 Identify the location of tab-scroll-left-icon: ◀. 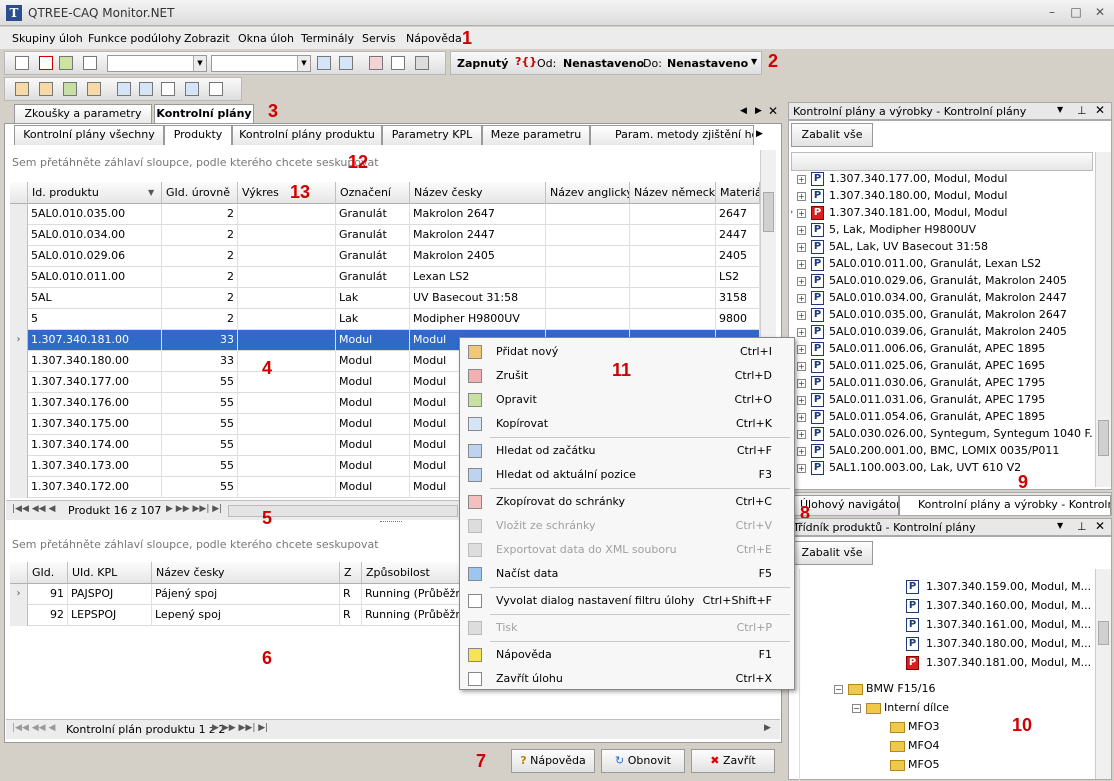
(743, 111).